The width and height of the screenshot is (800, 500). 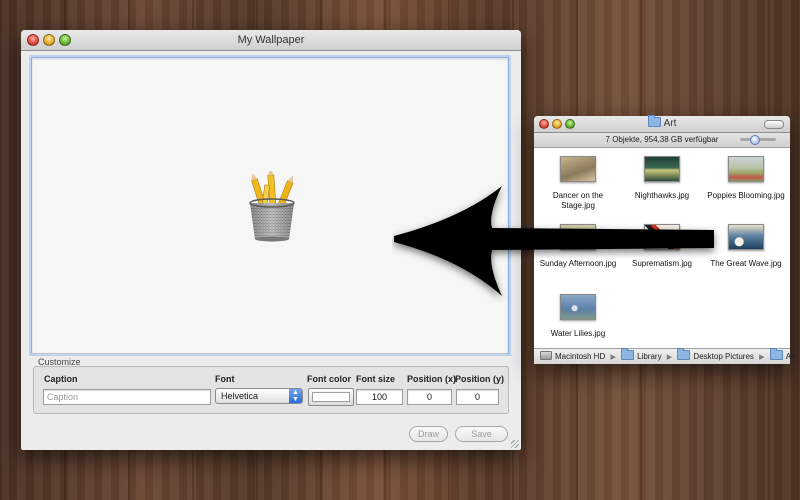 What do you see at coordinates (127, 397) in the screenshot?
I see `caption-input: Caption` at bounding box center [127, 397].